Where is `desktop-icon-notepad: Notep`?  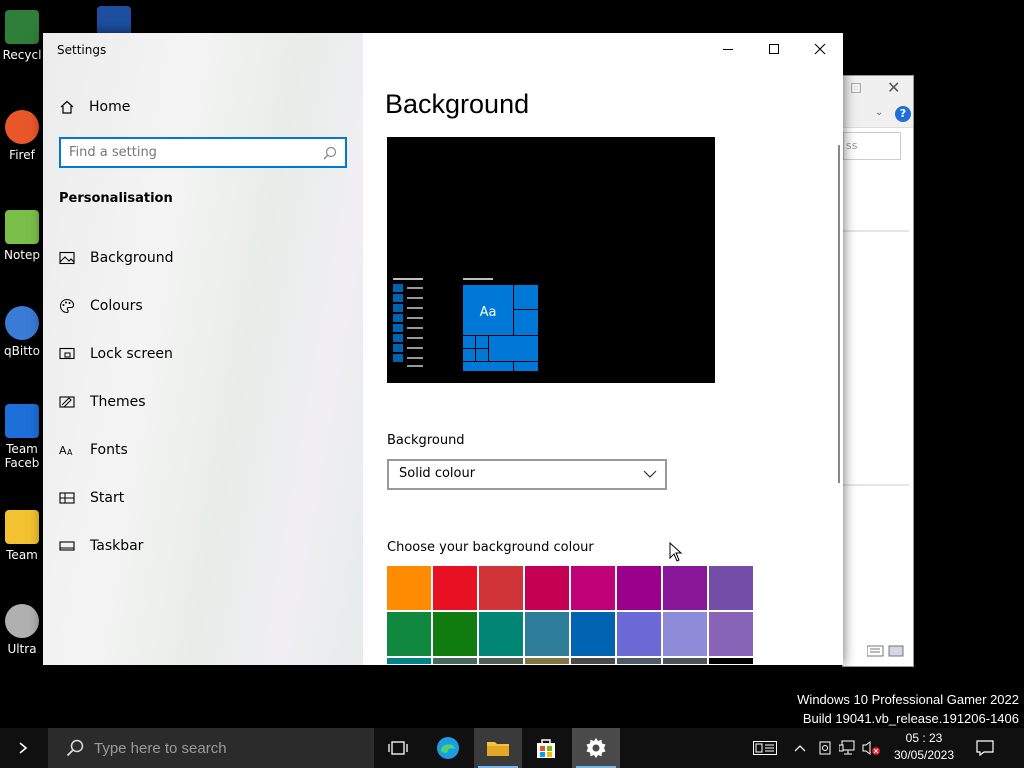
desktop-icon-notepad: Notep is located at coordinates (22, 236).